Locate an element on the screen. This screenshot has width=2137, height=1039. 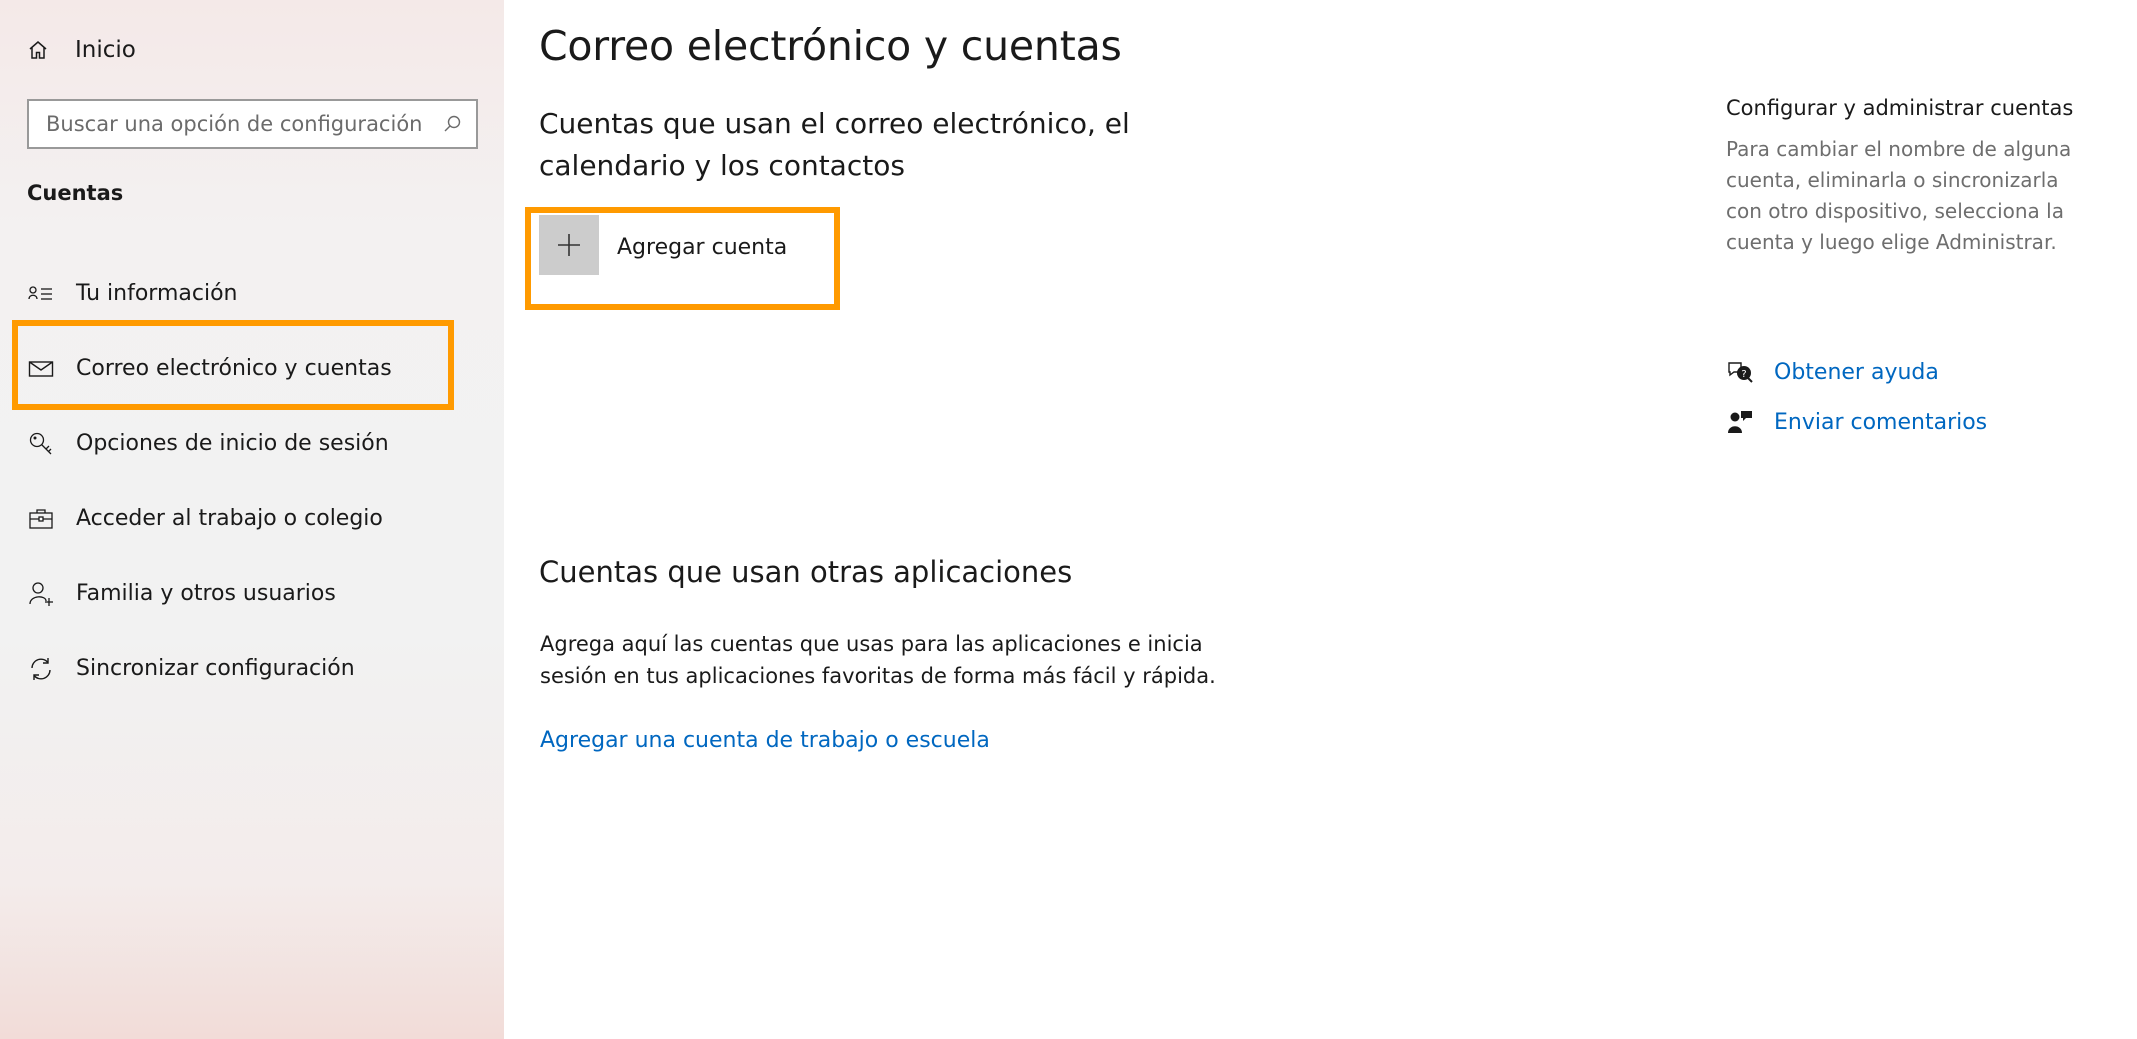
home-icon is located at coordinates (38, 50).